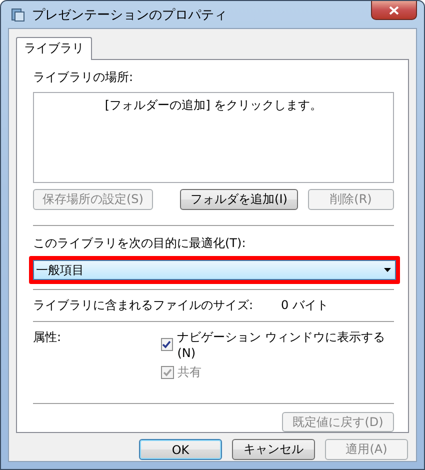 This screenshot has width=425, height=470. What do you see at coordinates (239, 199) in the screenshot?
I see `location-button: フォルダを追加(I)` at bounding box center [239, 199].